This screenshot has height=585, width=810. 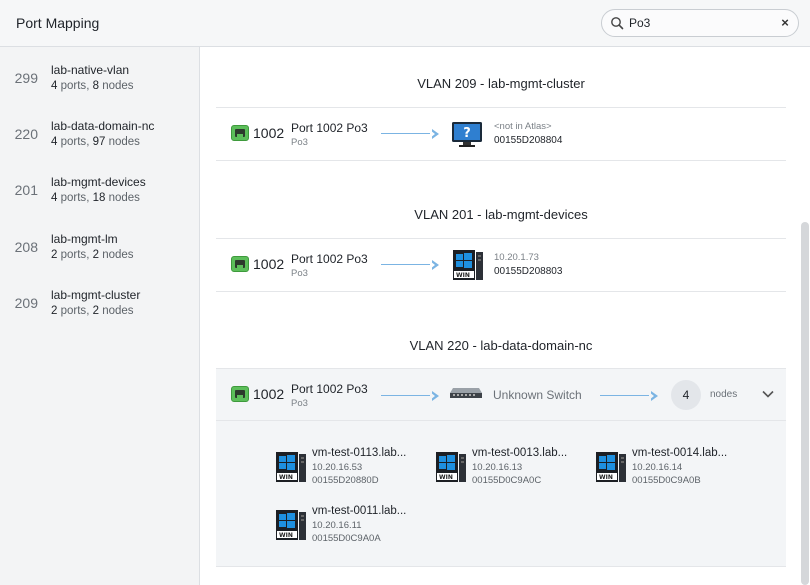 What do you see at coordinates (92, 86) in the screenshot?
I see `vlan-meta: 4 ports, 8 nodes` at bounding box center [92, 86].